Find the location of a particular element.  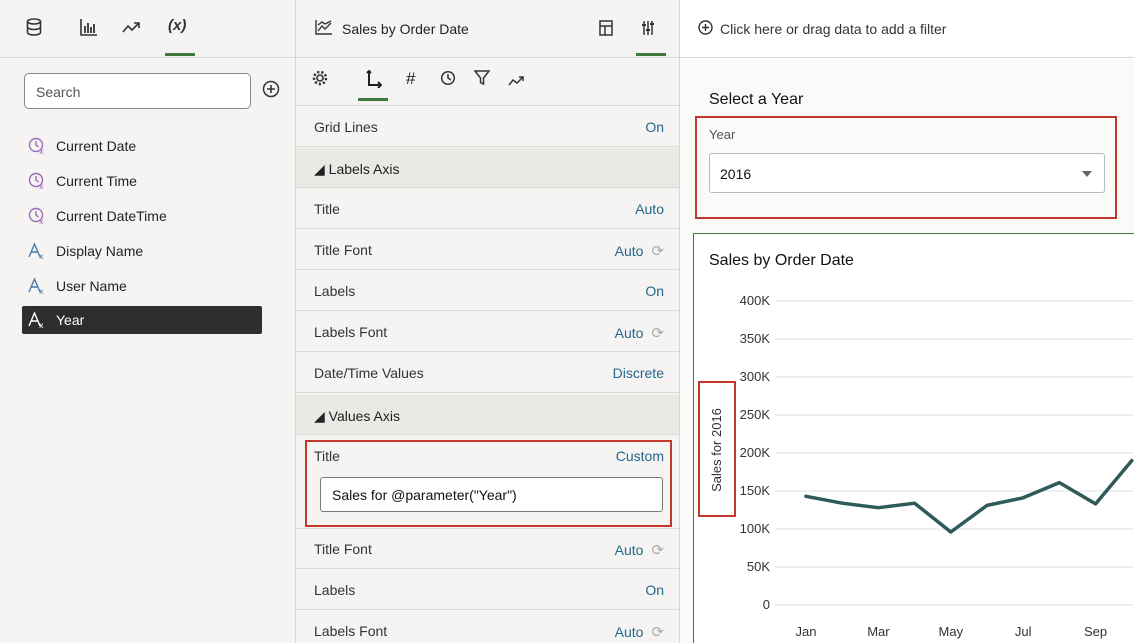

filter-icon is located at coordinates (482, 79).